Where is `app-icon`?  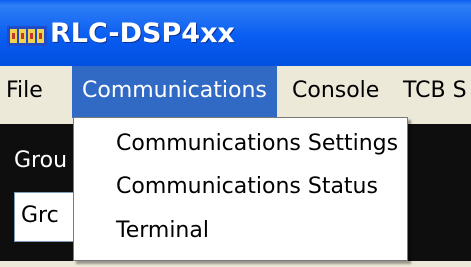
app-icon is located at coordinates (27, 36).